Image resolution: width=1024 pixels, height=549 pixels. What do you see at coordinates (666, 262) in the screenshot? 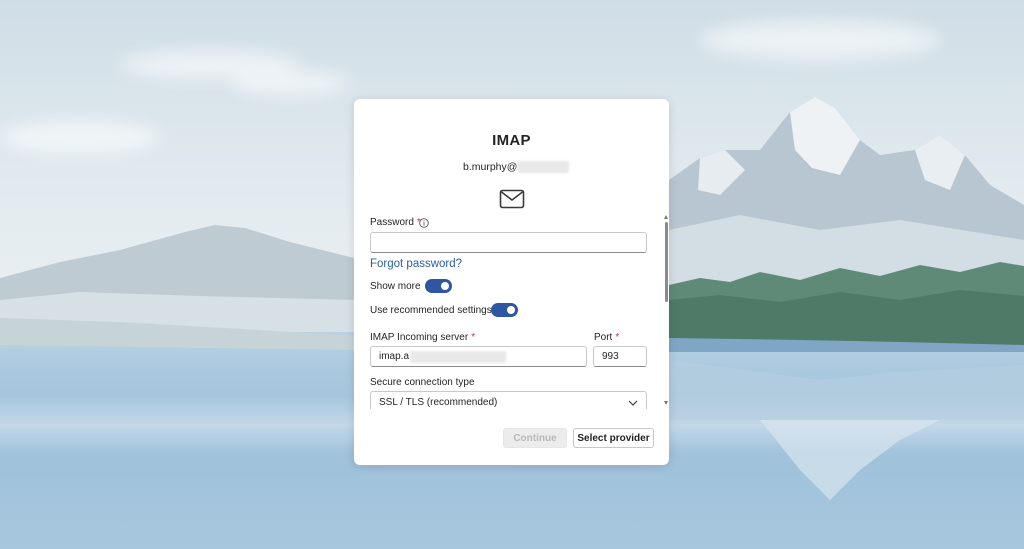
I see `scrollbar-thumb` at bounding box center [666, 262].